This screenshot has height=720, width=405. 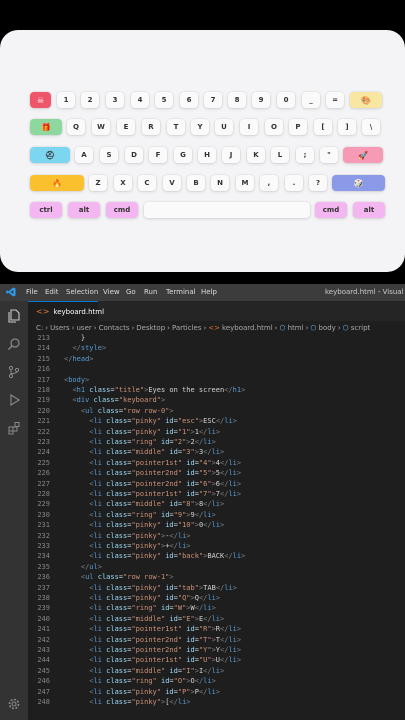 What do you see at coordinates (158, 155) in the screenshot?
I see `key-F: F` at bounding box center [158, 155].